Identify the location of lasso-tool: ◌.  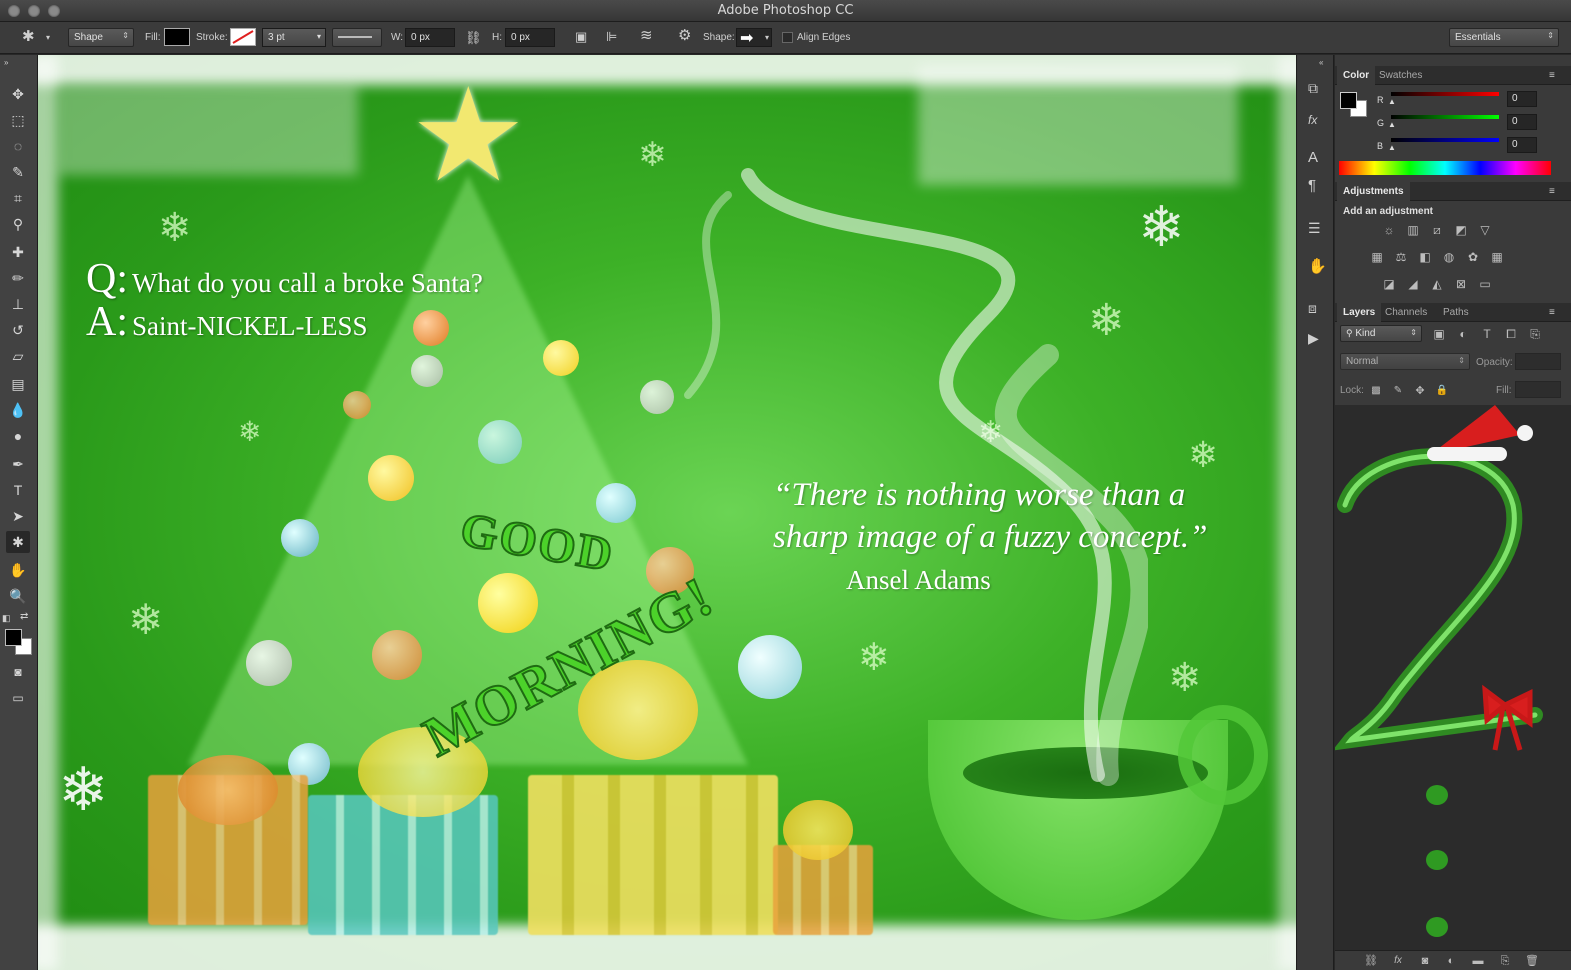
(18, 146).